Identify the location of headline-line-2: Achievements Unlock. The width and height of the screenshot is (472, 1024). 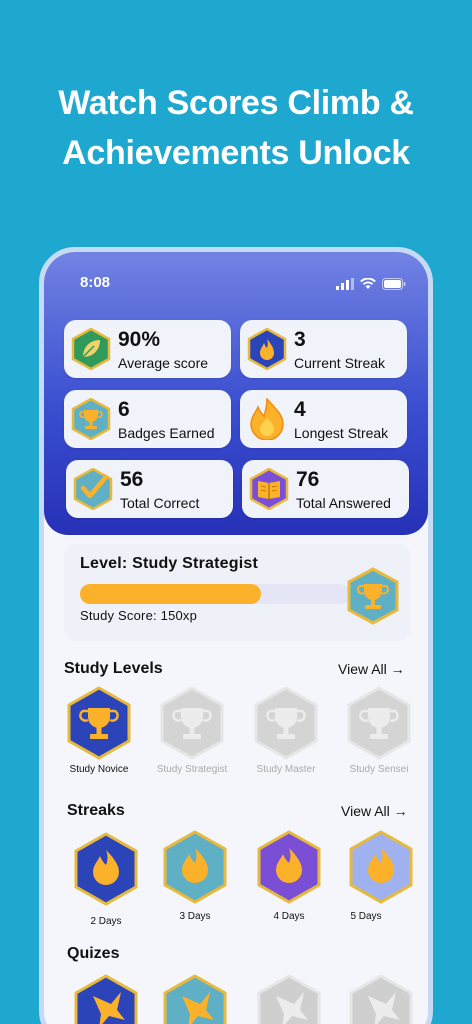
(236, 153).